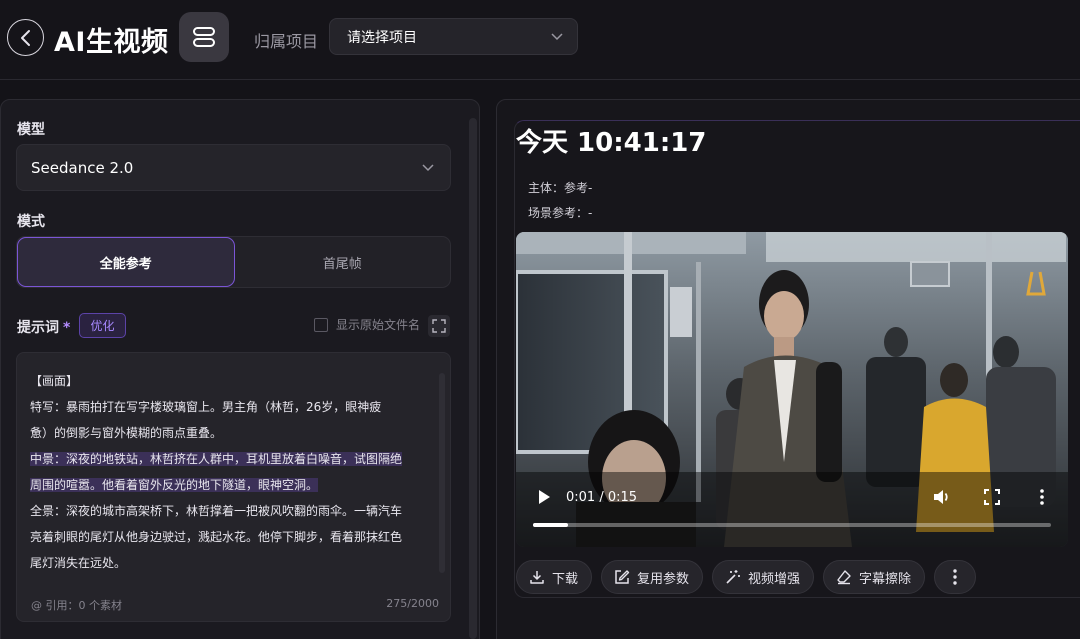  What do you see at coordinates (733, 577) in the screenshot?
I see `magic-wand-icon` at bounding box center [733, 577].